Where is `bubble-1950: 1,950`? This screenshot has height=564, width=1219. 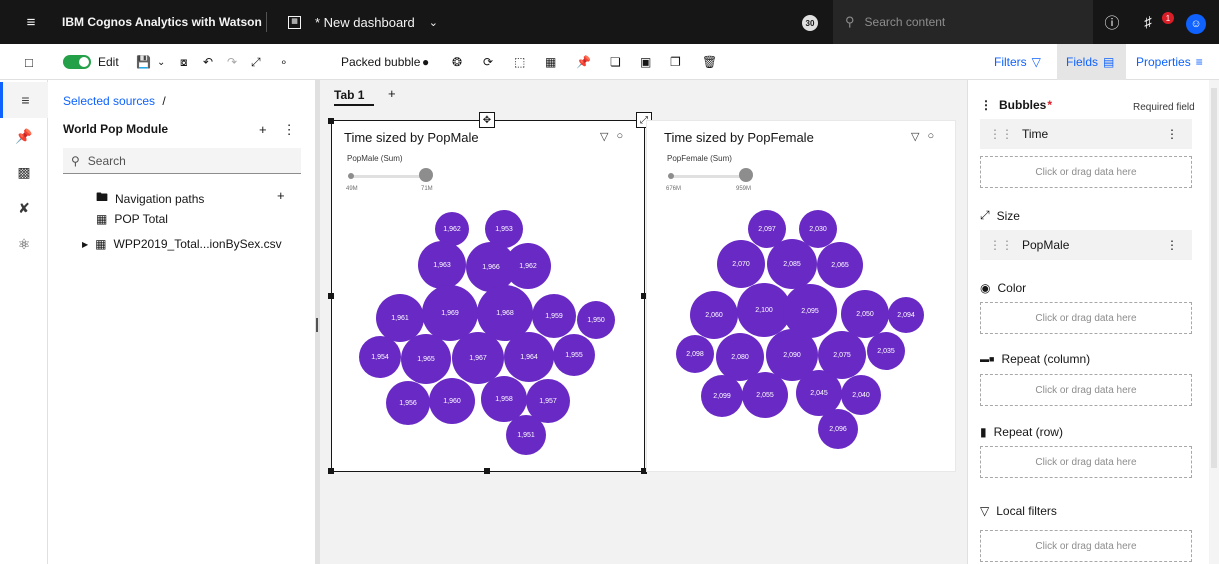
bubble-1950: 1,950 is located at coordinates (596, 320).